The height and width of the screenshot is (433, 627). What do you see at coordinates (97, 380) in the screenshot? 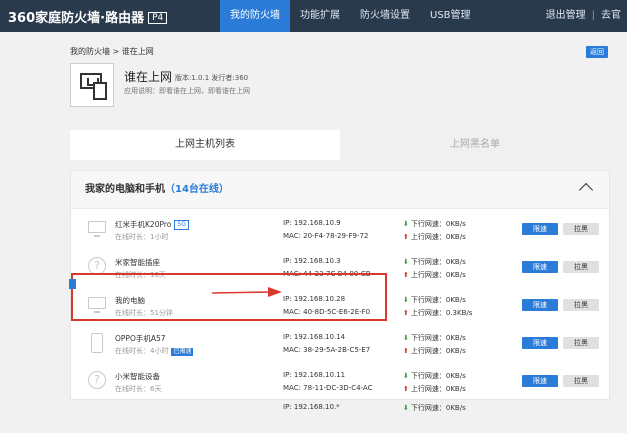
I see `question-icon: ?` at bounding box center [97, 380].